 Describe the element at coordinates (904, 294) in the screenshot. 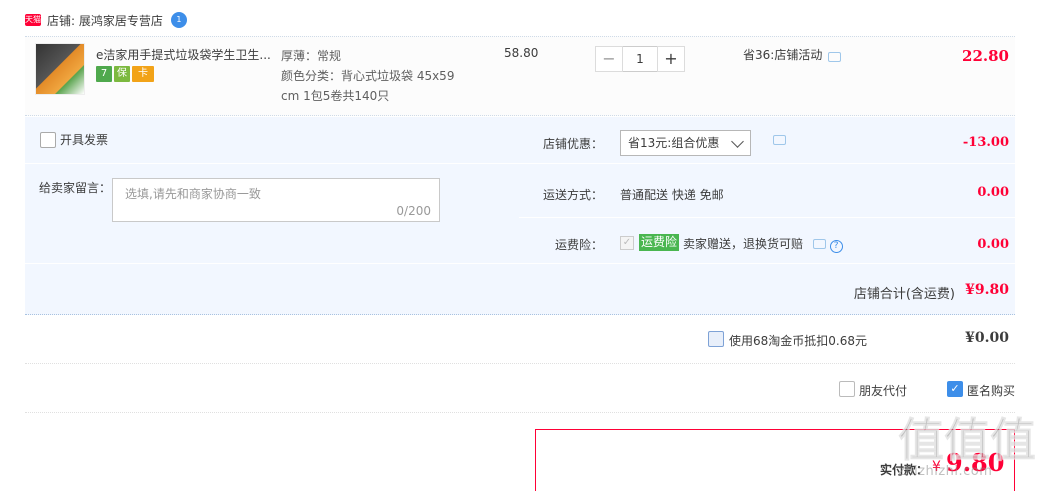

I see `shop-total-label: 店铺合计(含运费)` at that location.